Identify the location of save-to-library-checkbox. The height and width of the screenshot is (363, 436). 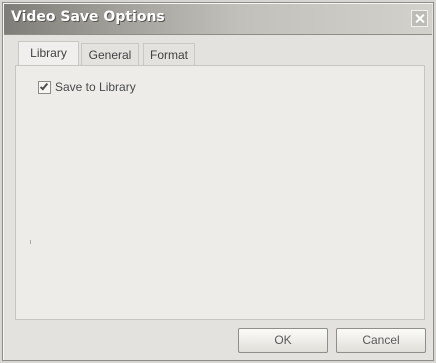
(44, 87).